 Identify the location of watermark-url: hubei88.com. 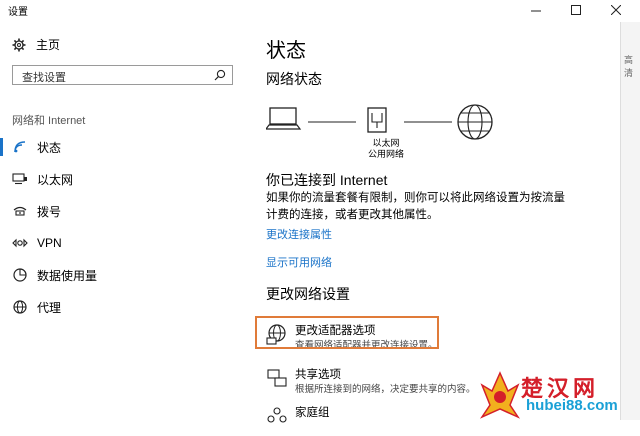
(572, 405).